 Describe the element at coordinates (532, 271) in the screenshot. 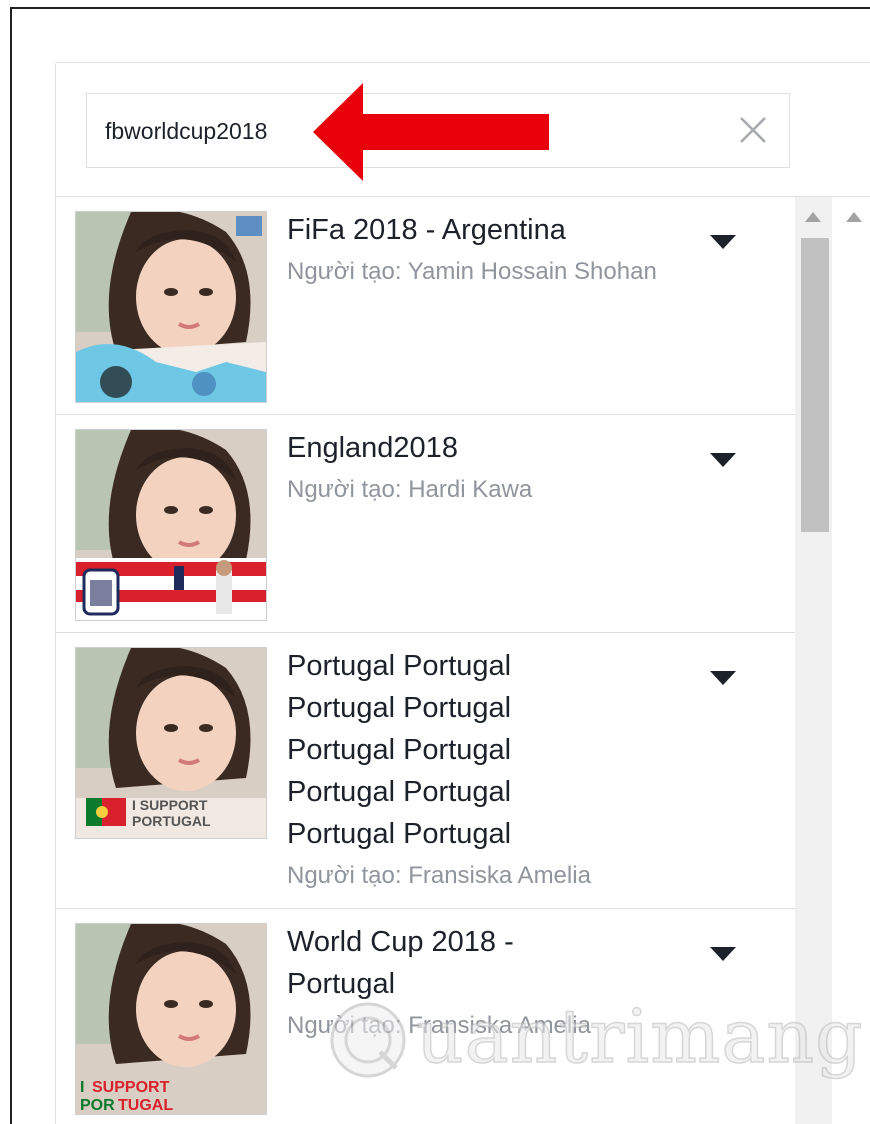

I see `creator-name: Yamin Hossain Shohan` at that location.